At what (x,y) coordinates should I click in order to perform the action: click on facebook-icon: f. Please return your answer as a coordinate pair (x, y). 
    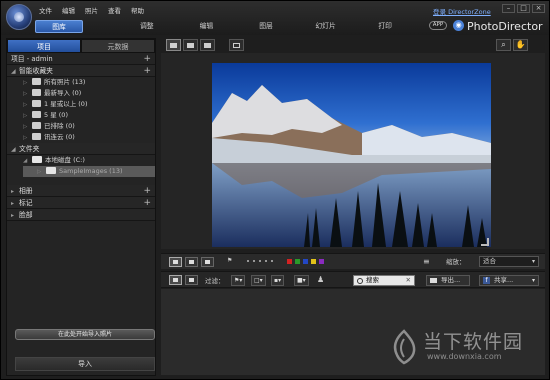
    Looking at the image, I should click on (486, 280).